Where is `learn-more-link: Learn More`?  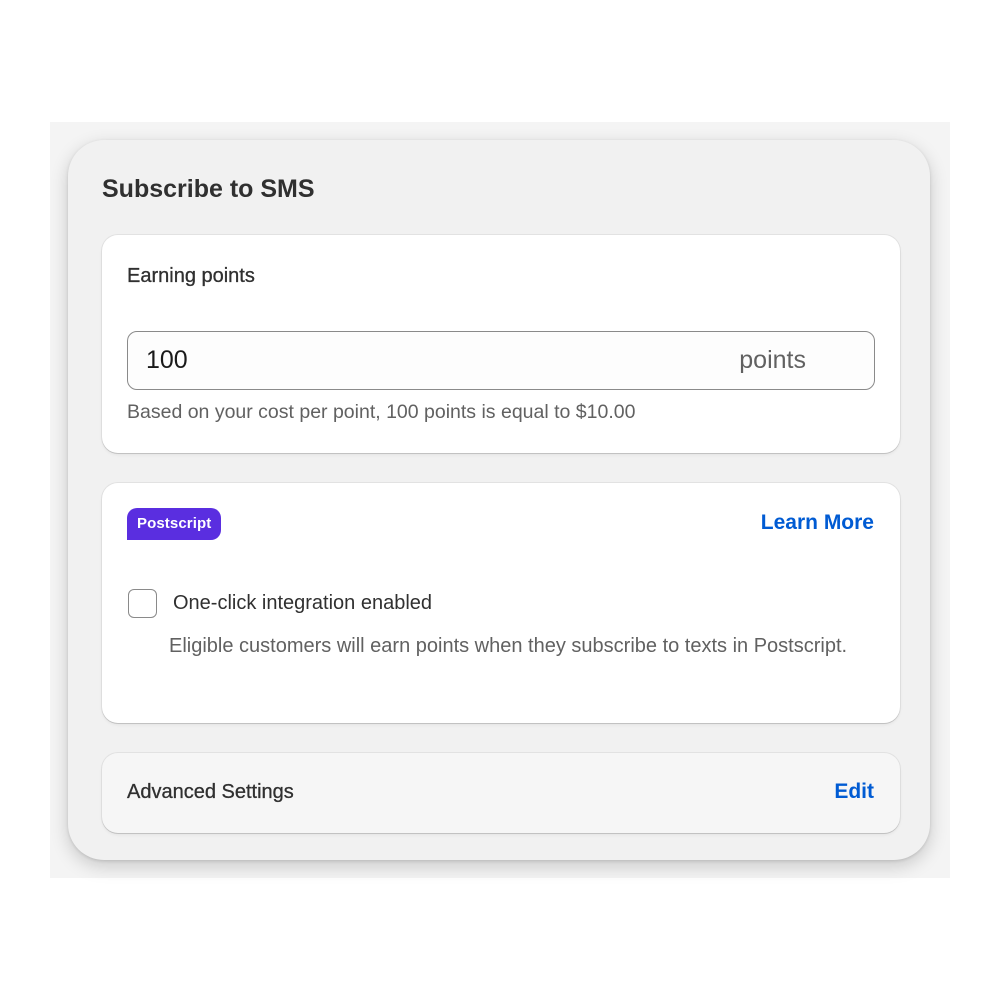
learn-more-link: Learn More is located at coordinates (817, 523).